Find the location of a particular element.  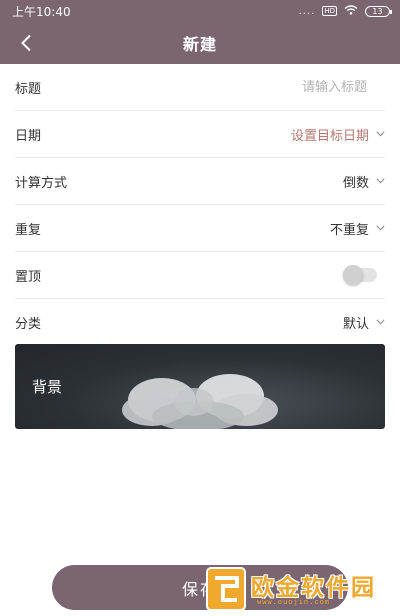

hd-icon: HD is located at coordinates (329, 11).